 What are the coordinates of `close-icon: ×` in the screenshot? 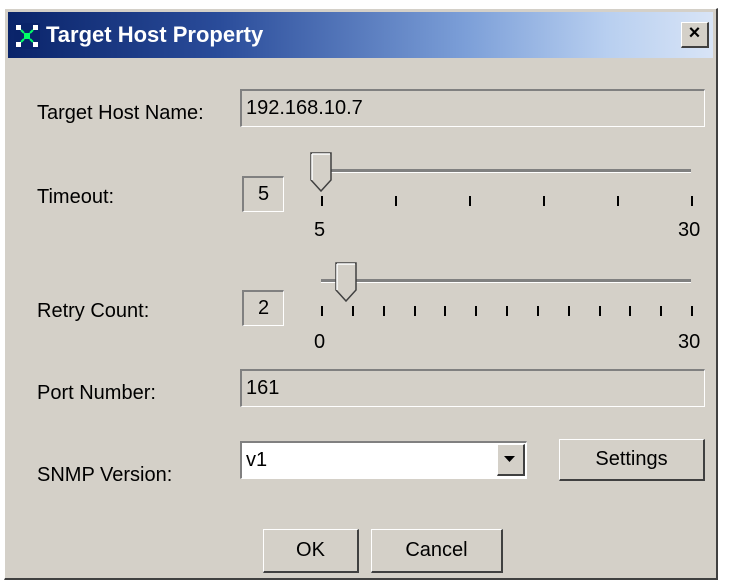 It's located at (694, 33).